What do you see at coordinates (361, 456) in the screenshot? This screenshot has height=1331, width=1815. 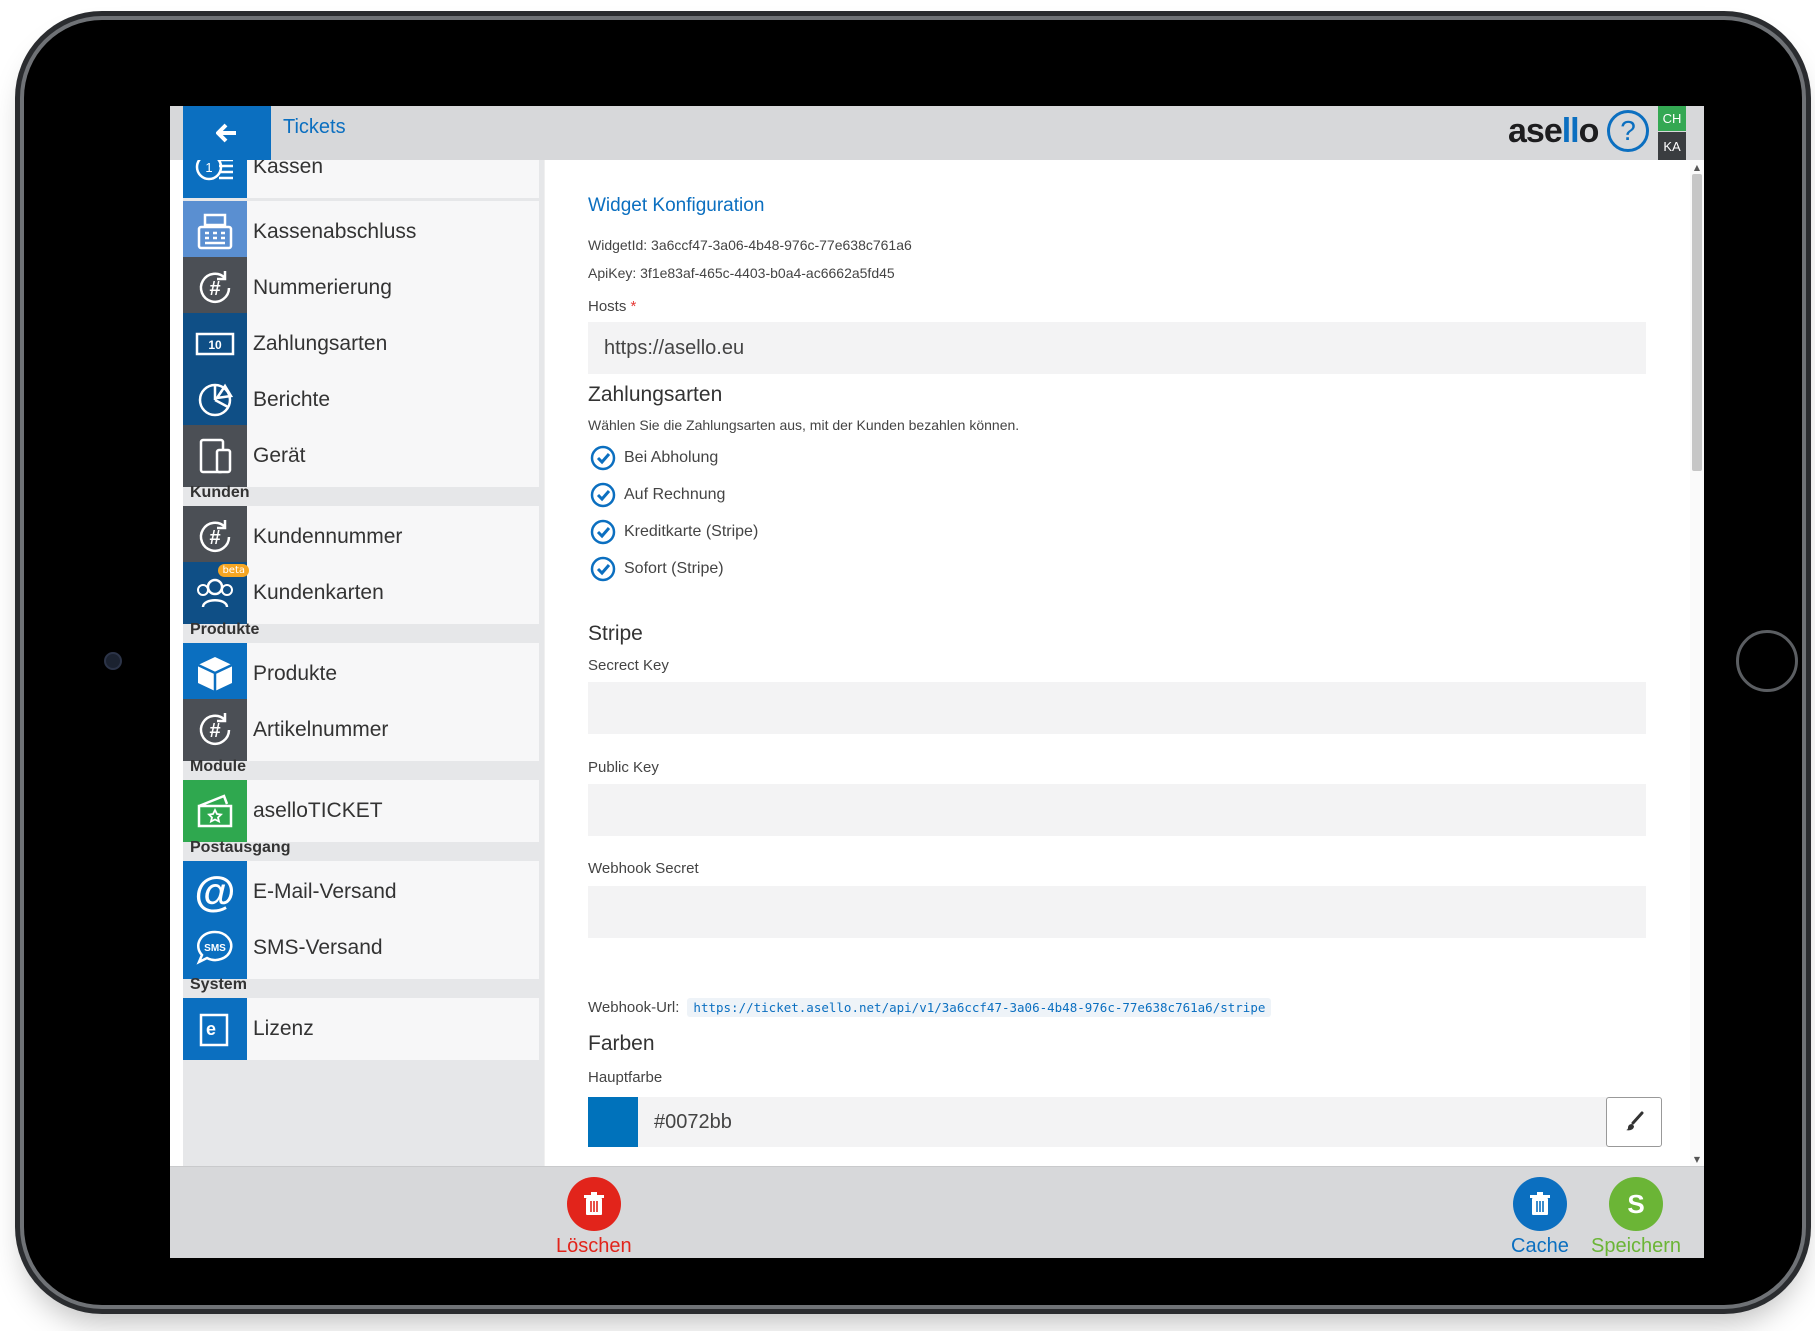 I see `sidebar-item-geraet: Gerät` at bounding box center [361, 456].